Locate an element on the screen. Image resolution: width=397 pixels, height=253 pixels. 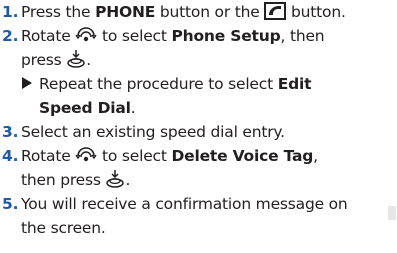
step-text: press is located at coordinates (44, 60).